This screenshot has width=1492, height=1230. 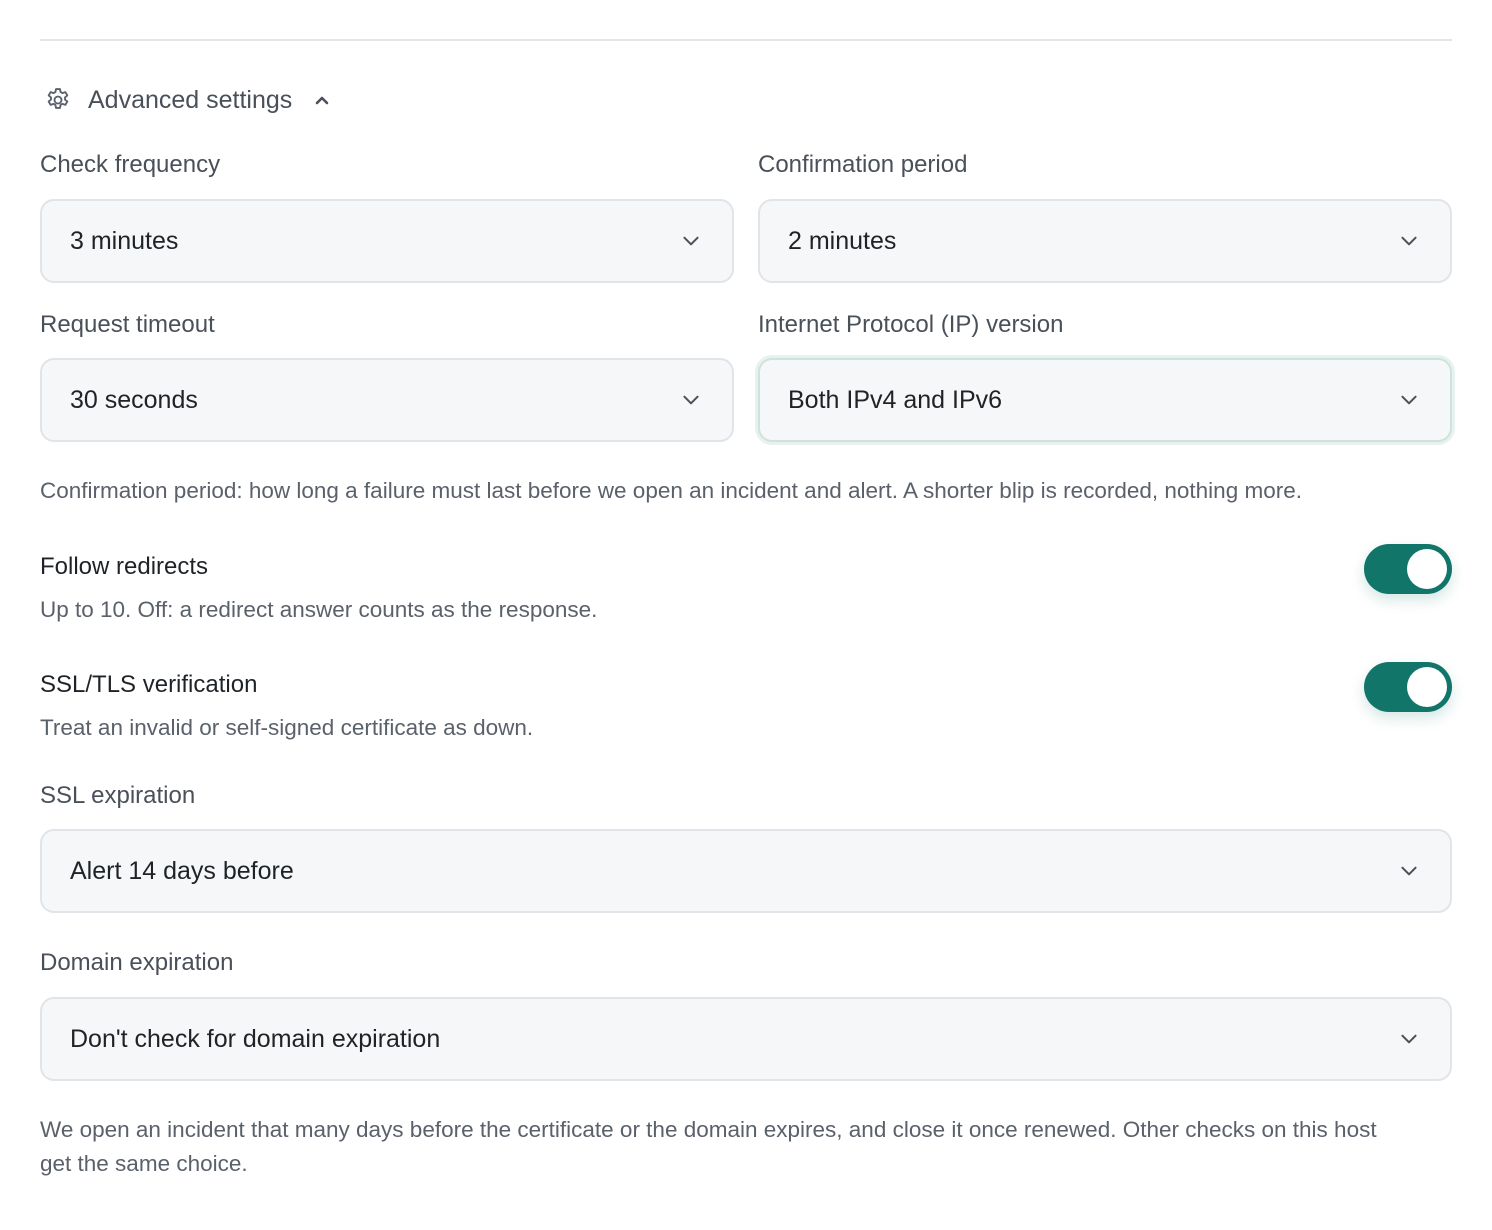 I want to click on request-timeout-value: 30 seconds, so click(x=134, y=399).